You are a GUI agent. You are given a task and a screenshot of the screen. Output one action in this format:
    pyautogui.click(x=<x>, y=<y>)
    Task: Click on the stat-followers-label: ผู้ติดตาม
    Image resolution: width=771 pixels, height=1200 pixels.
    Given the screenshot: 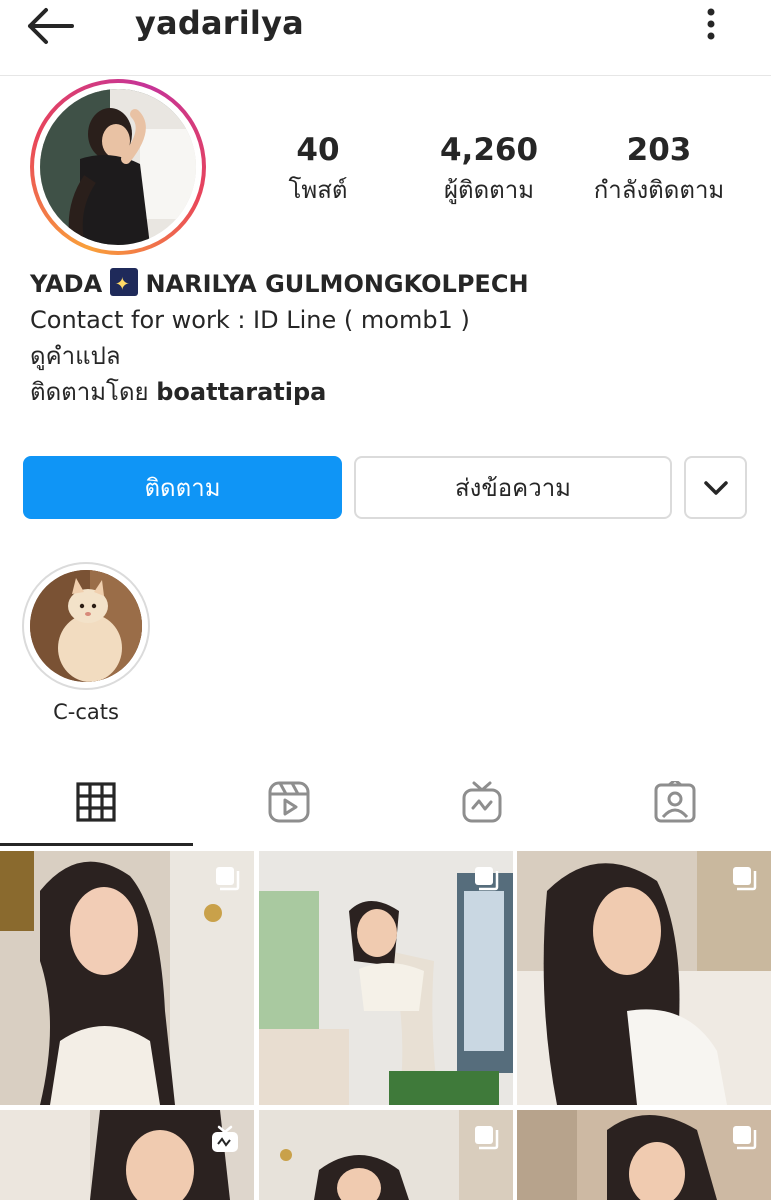 What is the action you would take?
    pyautogui.click(x=489, y=190)
    